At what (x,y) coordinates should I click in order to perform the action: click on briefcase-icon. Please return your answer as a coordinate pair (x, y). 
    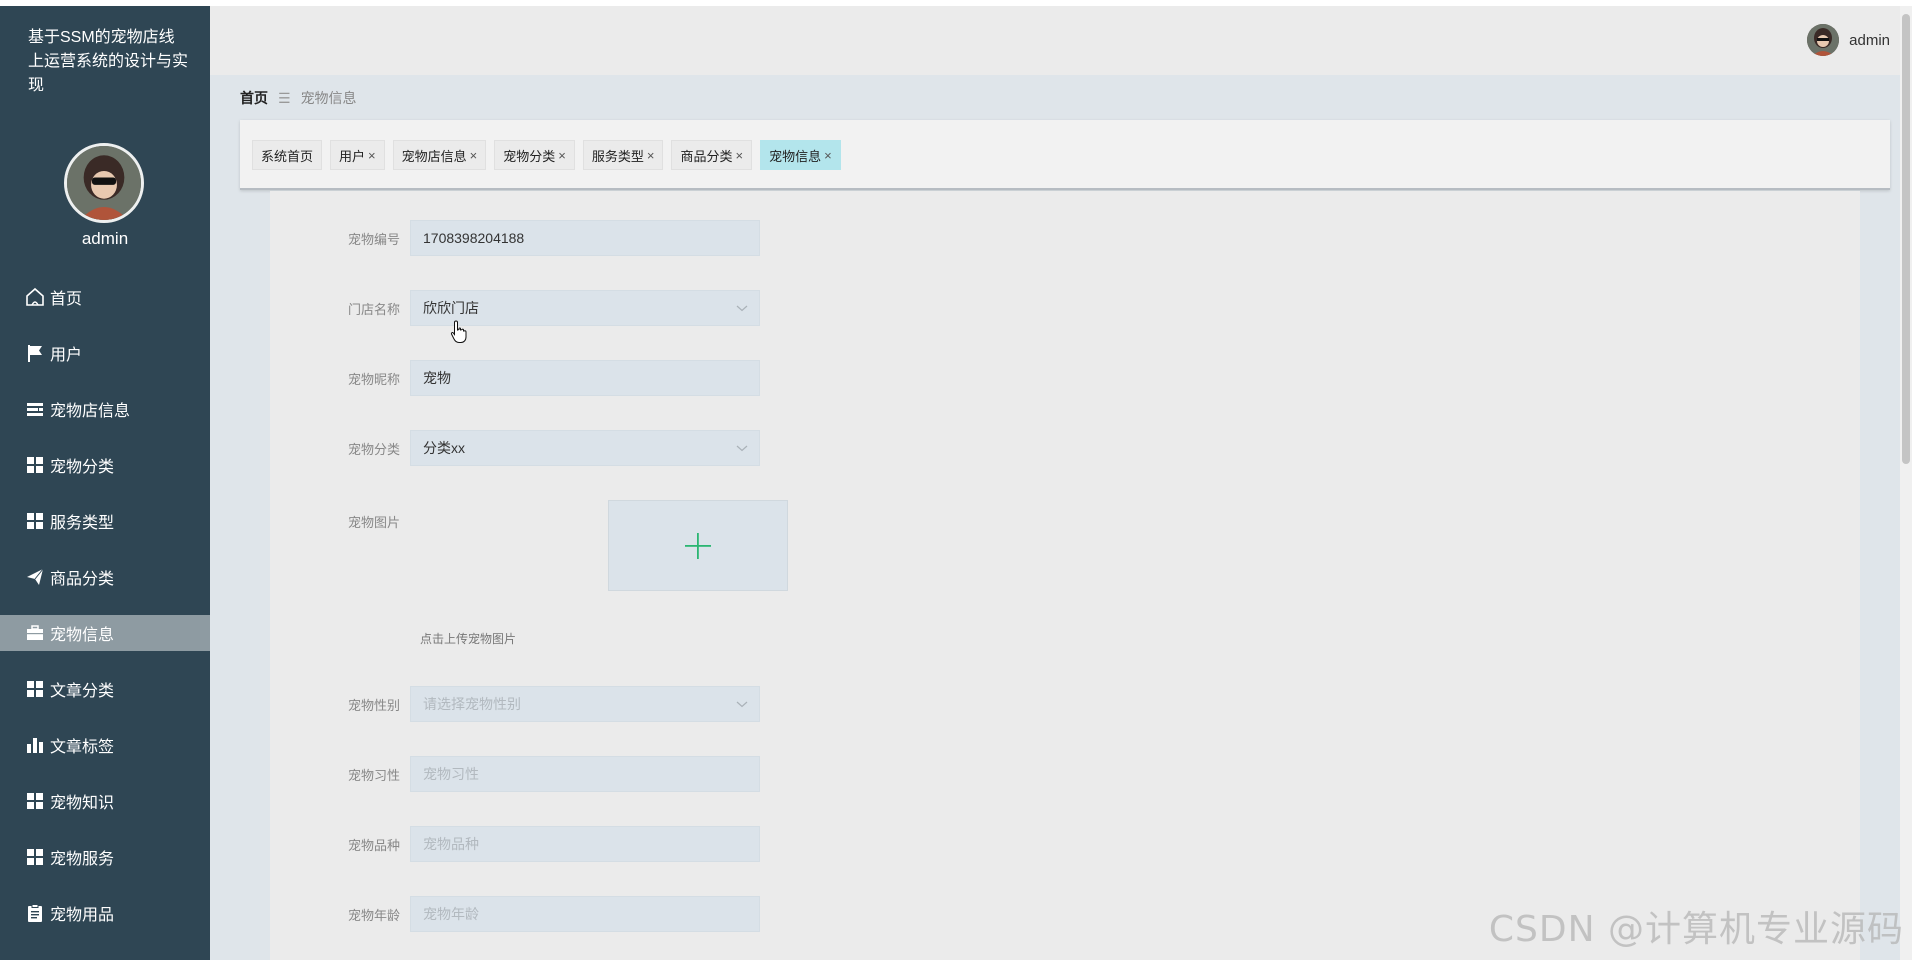
    Looking at the image, I should click on (35, 633).